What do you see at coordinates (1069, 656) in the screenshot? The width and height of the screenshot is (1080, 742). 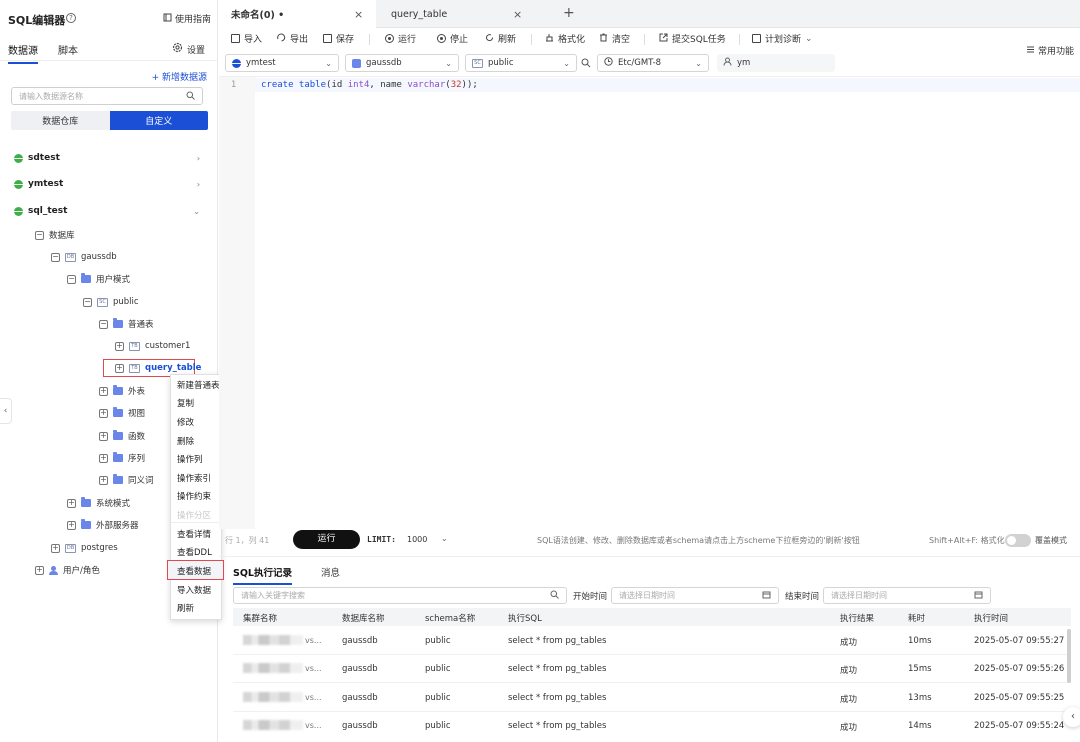 I see `scrollbar` at bounding box center [1069, 656].